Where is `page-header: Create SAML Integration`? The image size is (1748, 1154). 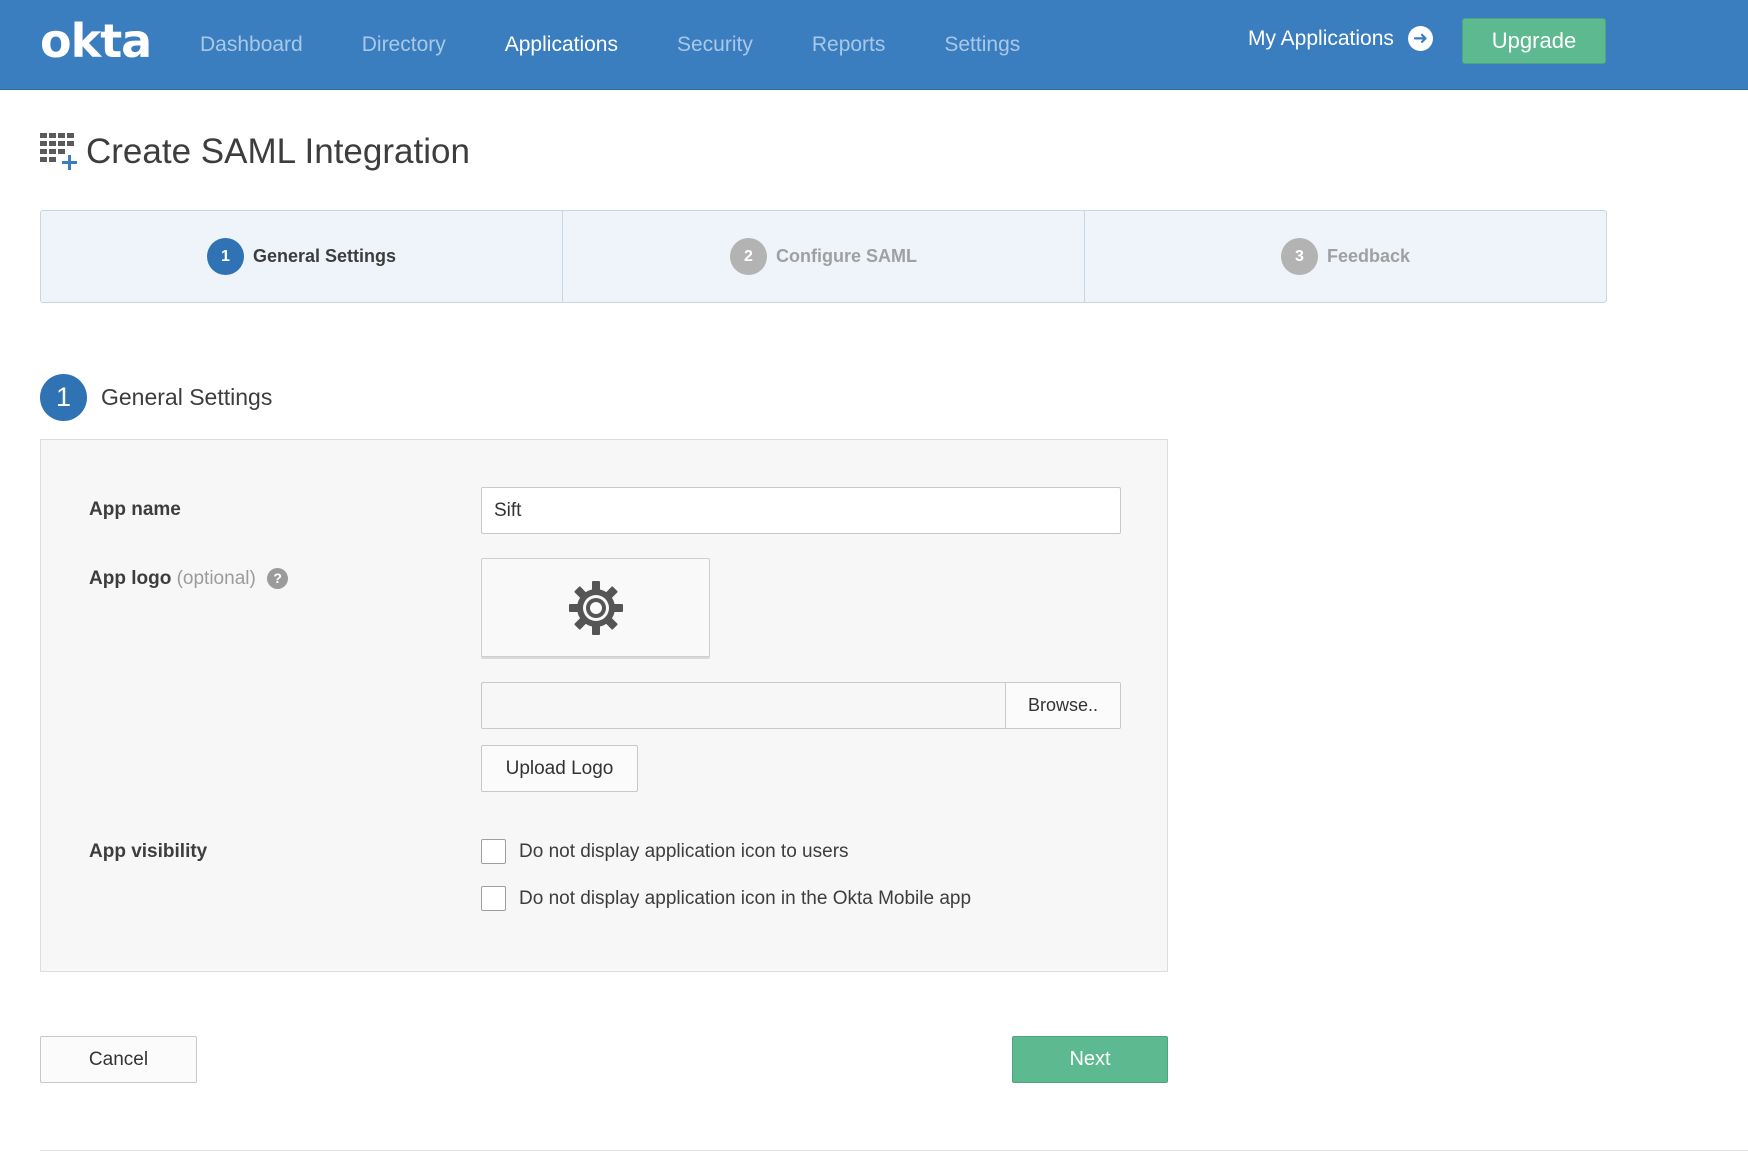
page-header: Create SAML Integration is located at coordinates (255, 152).